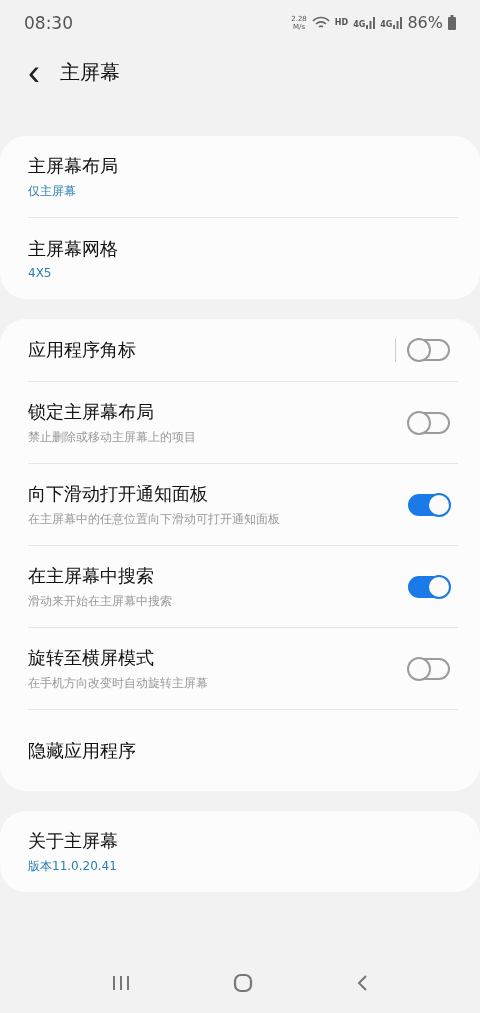  What do you see at coordinates (154, 519) in the screenshot?
I see `setting-description: 在主屏幕中的任意位置向下滑动可打开通知面板` at bounding box center [154, 519].